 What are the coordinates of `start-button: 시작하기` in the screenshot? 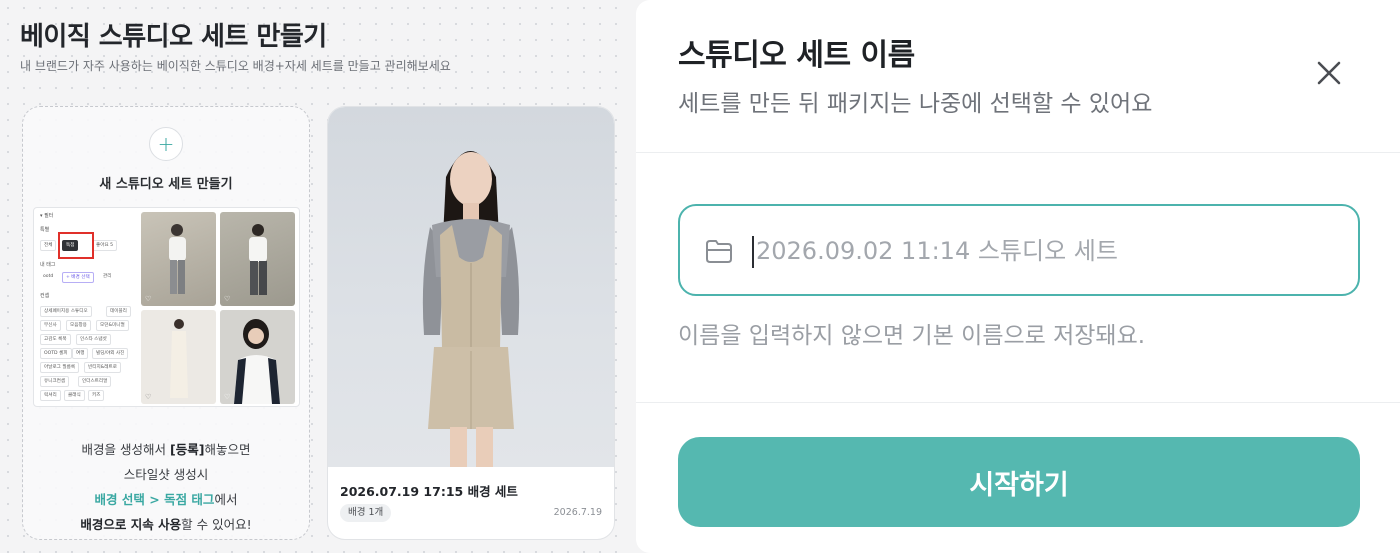 It's located at (1019, 482).